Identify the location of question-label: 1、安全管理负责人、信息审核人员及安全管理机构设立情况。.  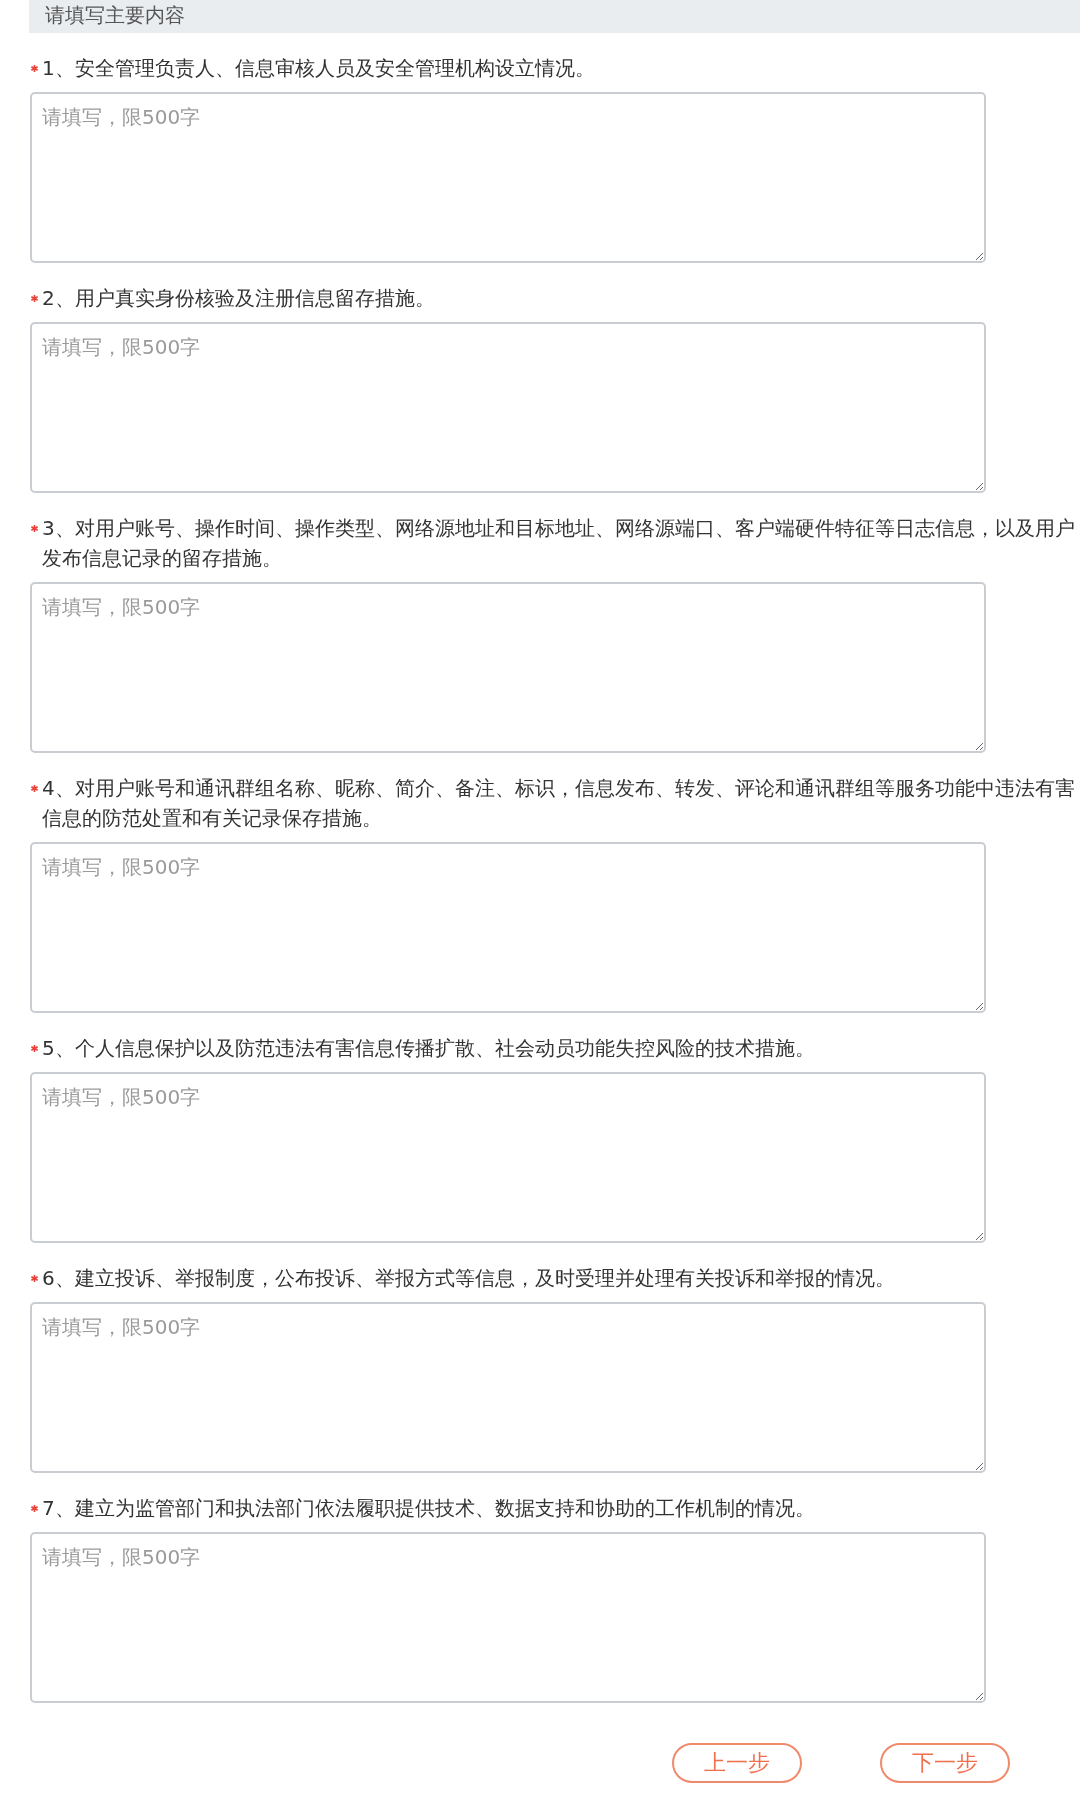
(319, 68).